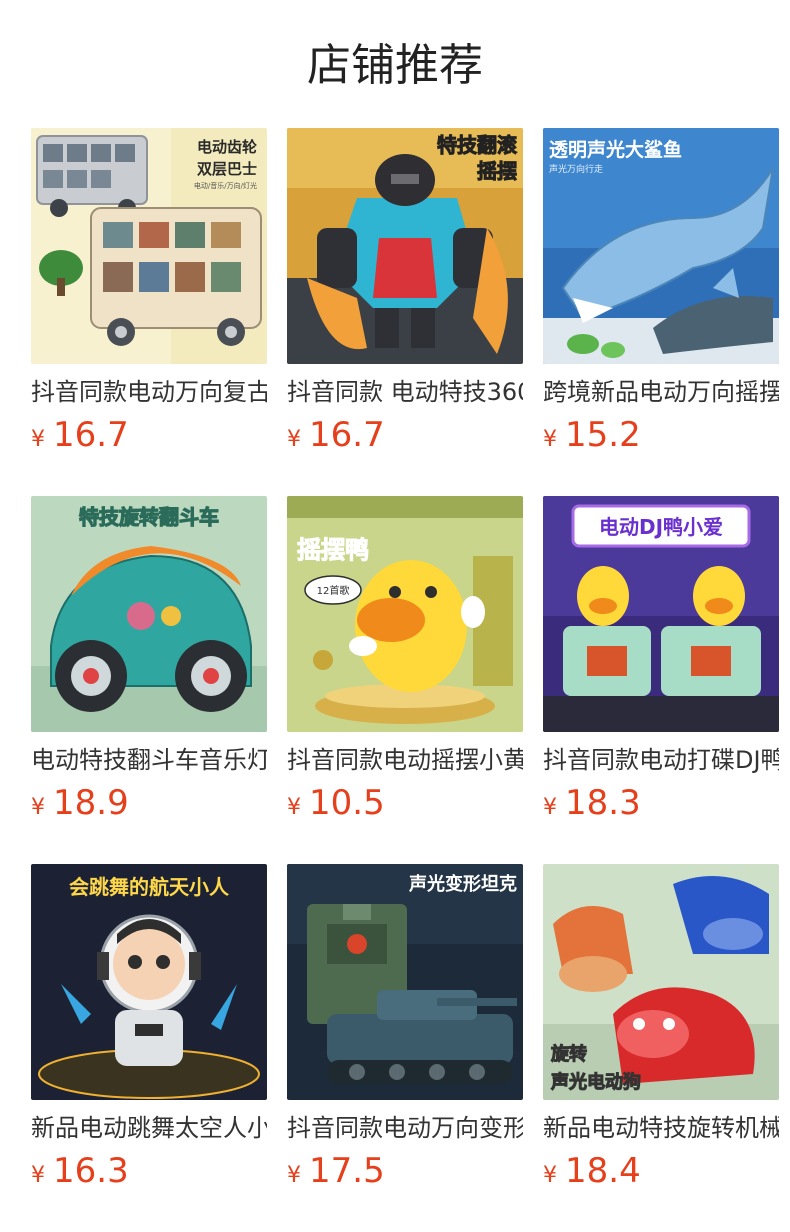  I want to click on svg-text: 声光万向行走, so click(576, 169).